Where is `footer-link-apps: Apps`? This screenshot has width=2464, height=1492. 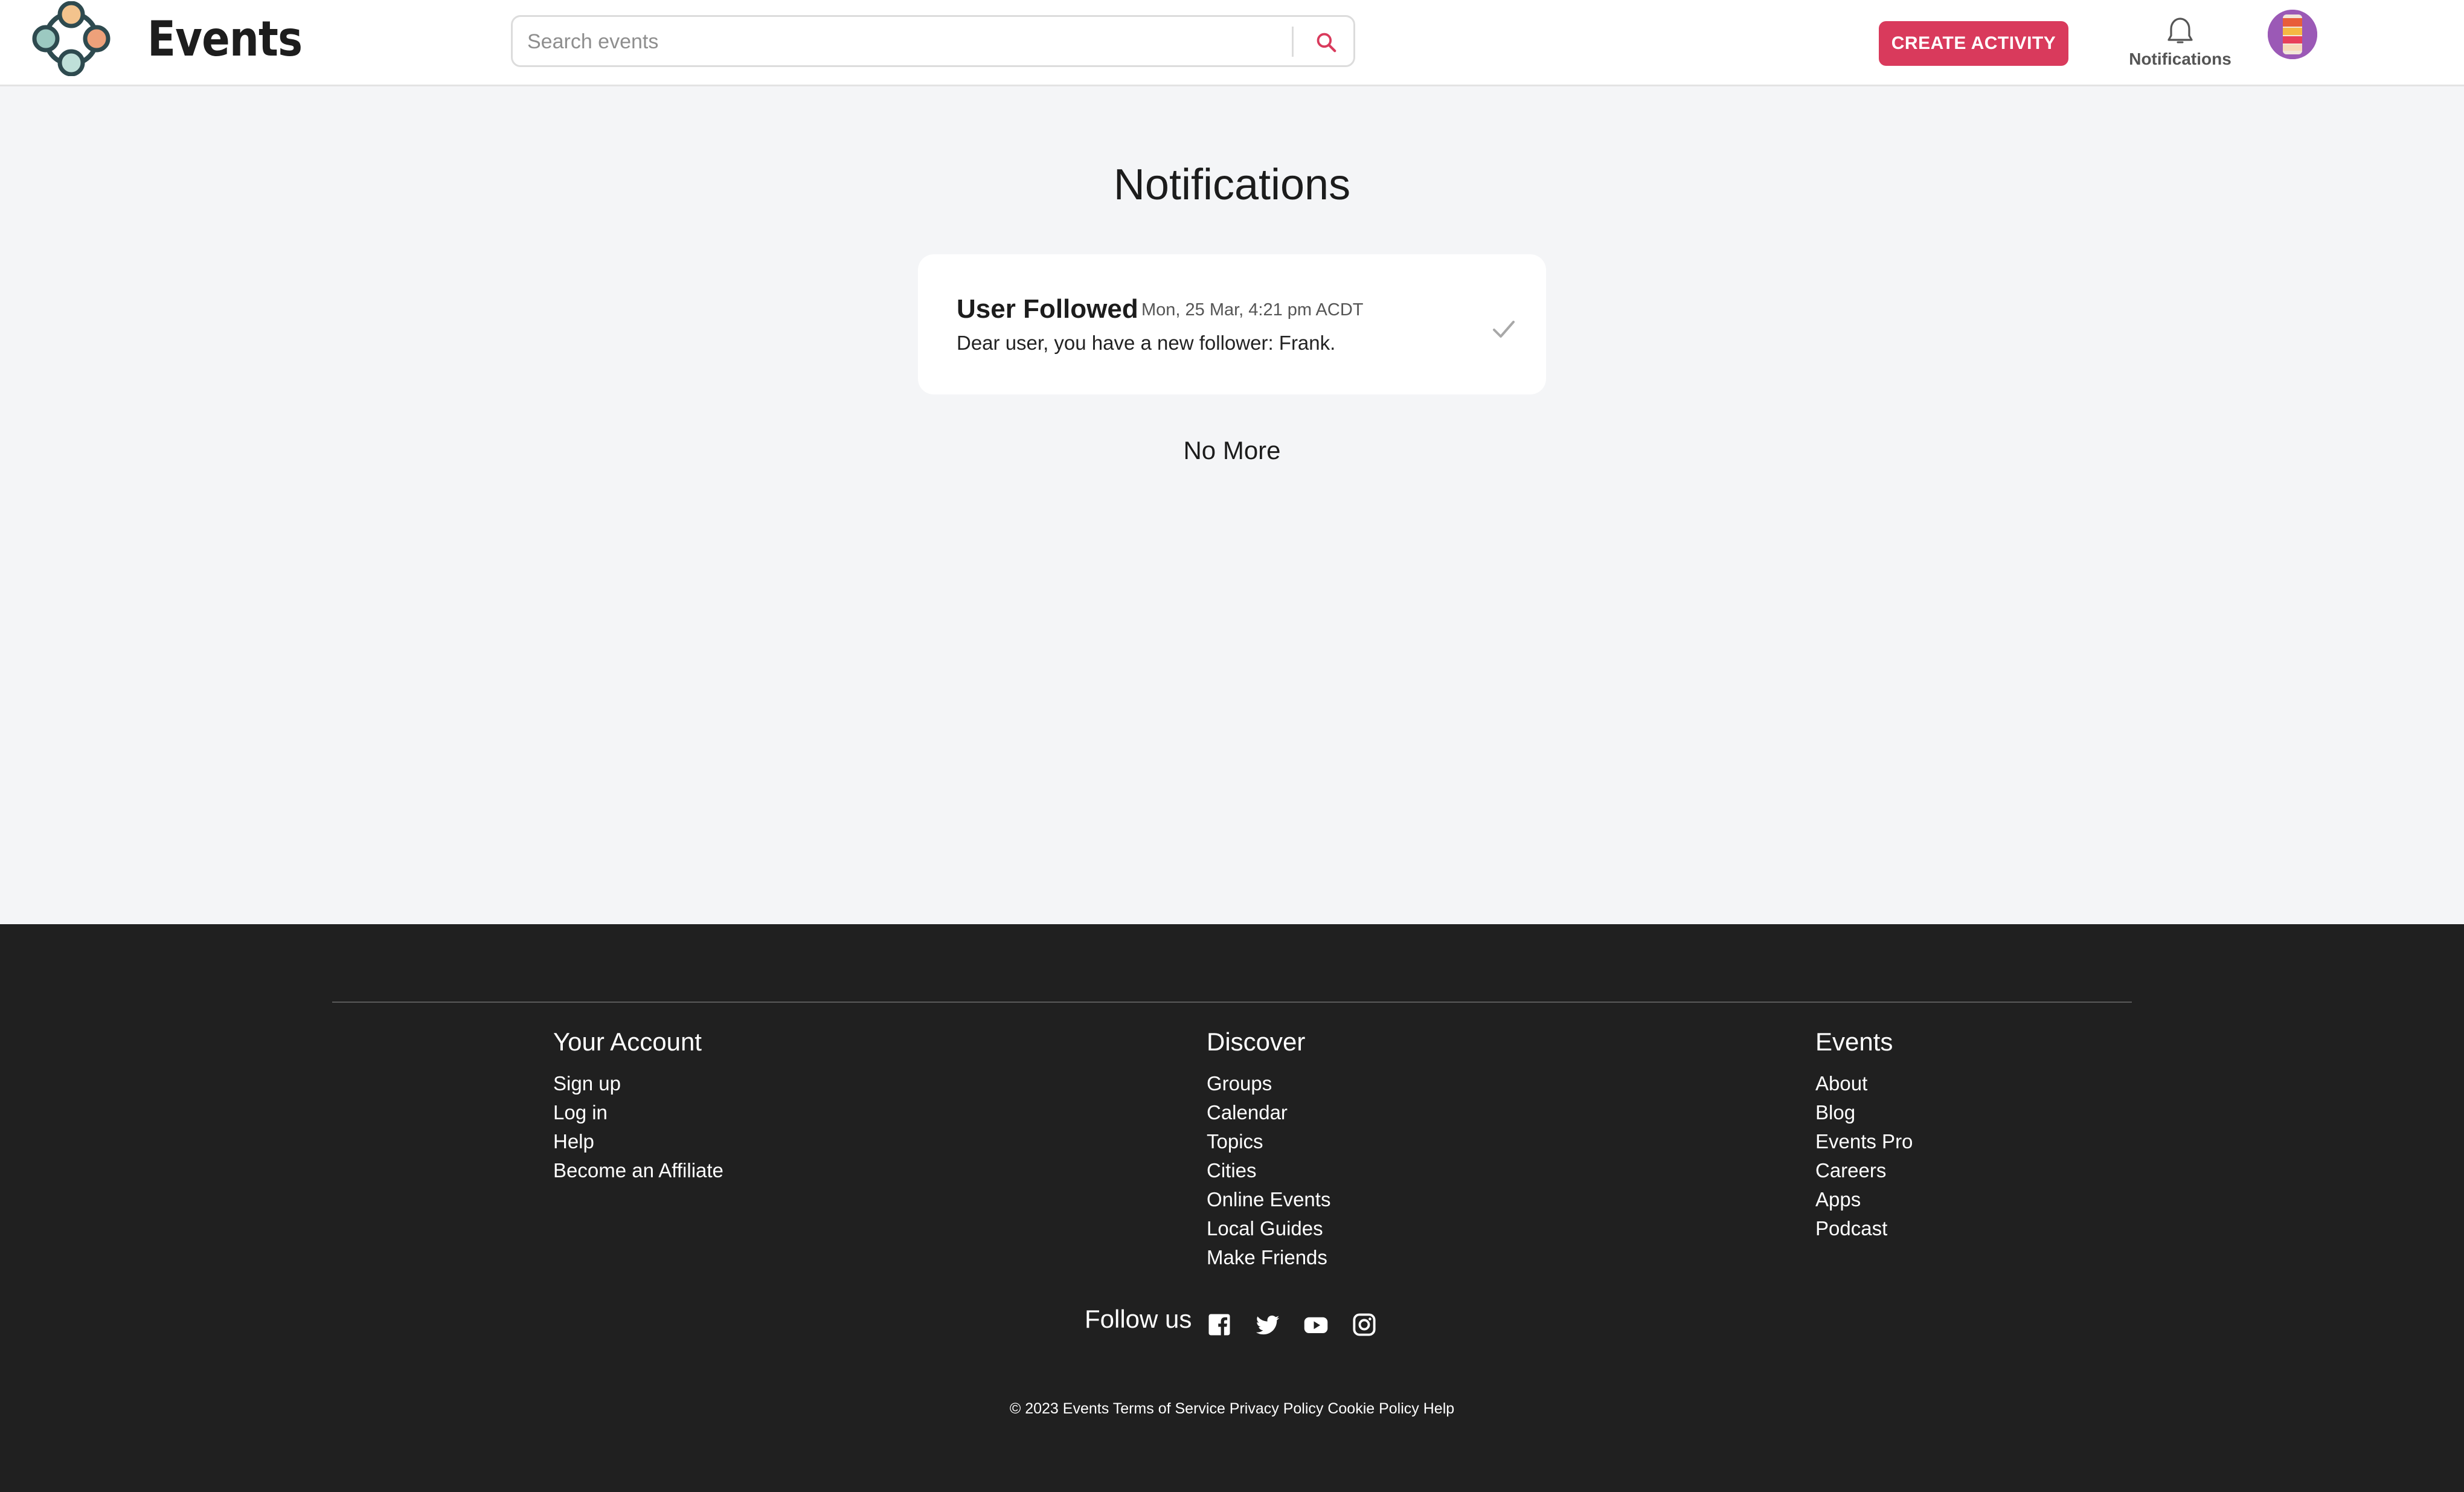
footer-link-apps: Apps is located at coordinates (1864, 1199).